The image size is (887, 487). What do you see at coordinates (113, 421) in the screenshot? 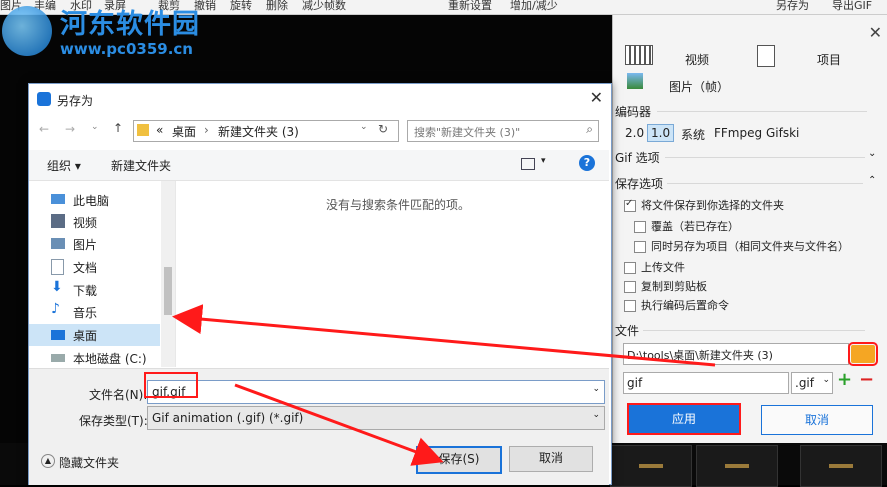
I see `filetype-label: 保存类型(T):` at bounding box center [113, 421].